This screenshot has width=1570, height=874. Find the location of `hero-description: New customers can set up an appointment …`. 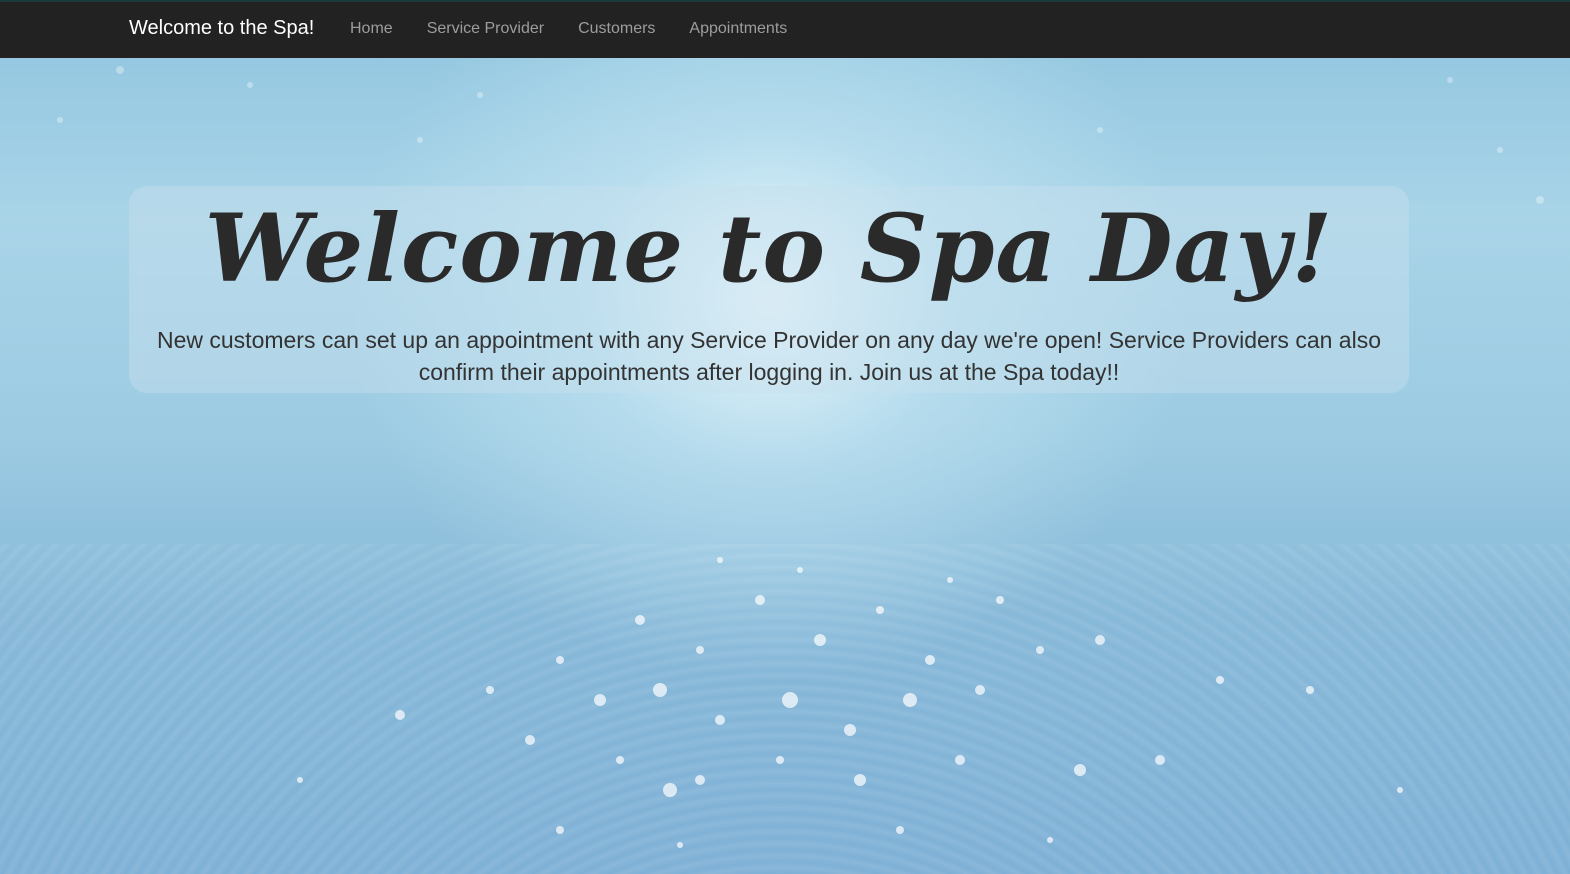

hero-description: New customers can set up an appointment … is located at coordinates (768, 356).